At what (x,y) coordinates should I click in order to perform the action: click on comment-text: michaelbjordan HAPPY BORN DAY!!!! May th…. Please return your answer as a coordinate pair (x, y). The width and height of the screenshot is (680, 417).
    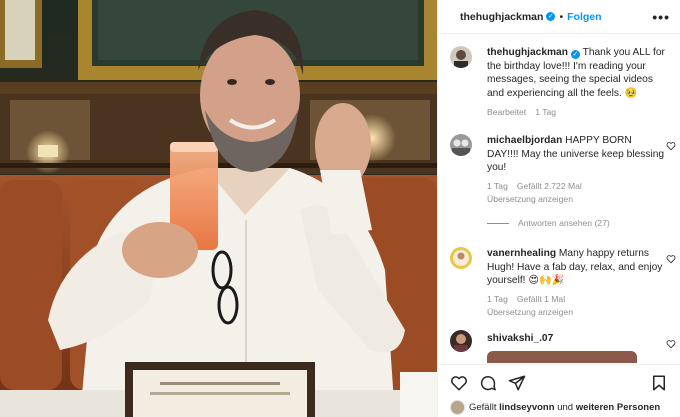
    Looking at the image, I should click on (576, 154).